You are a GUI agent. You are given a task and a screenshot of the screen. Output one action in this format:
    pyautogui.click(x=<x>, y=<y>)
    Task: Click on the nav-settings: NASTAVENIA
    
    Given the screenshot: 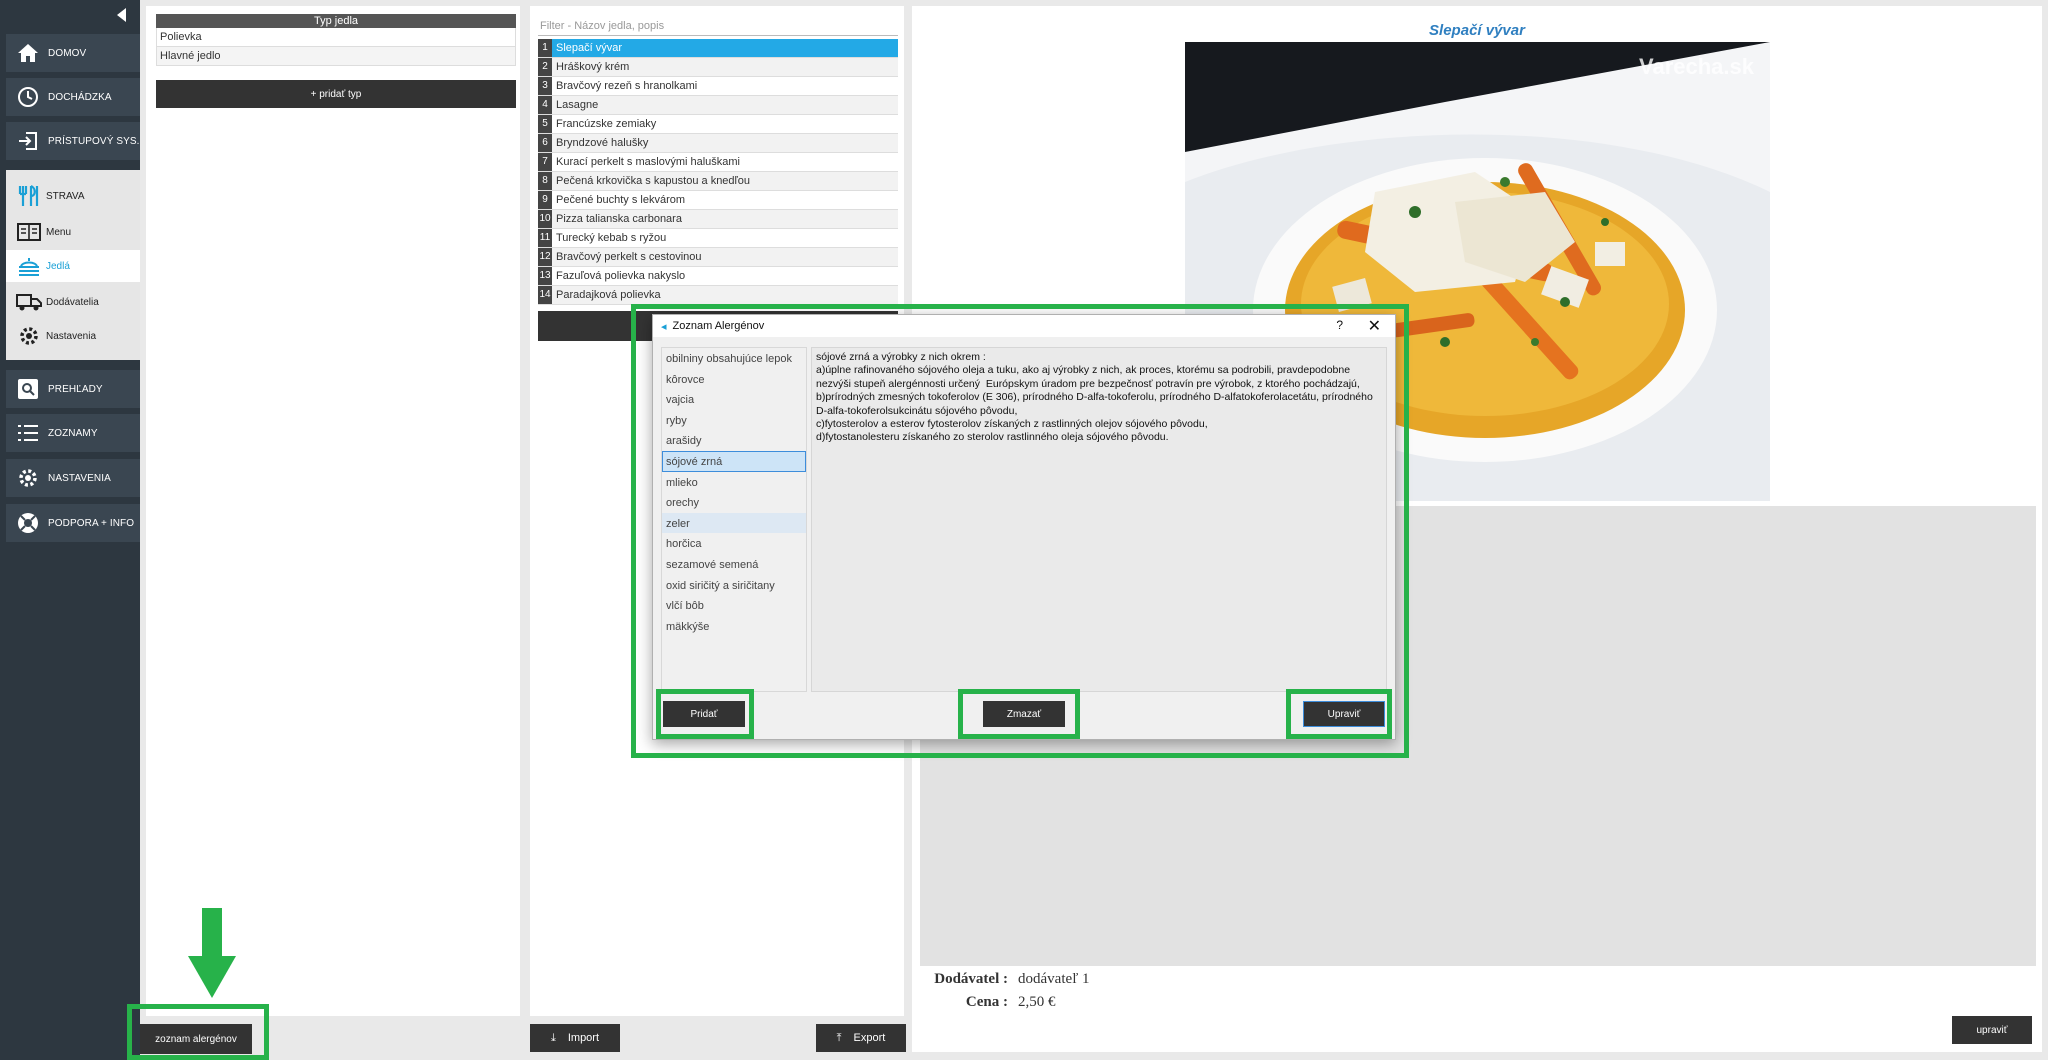 What is the action you would take?
    pyautogui.click(x=73, y=478)
    